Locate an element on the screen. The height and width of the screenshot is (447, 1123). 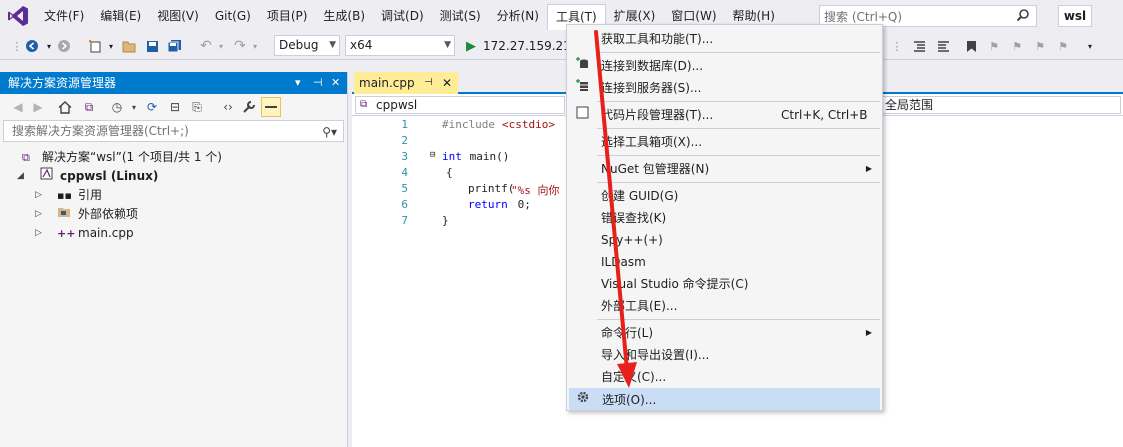
search-icon: ⚲▾ is located at coordinates (329, 132).